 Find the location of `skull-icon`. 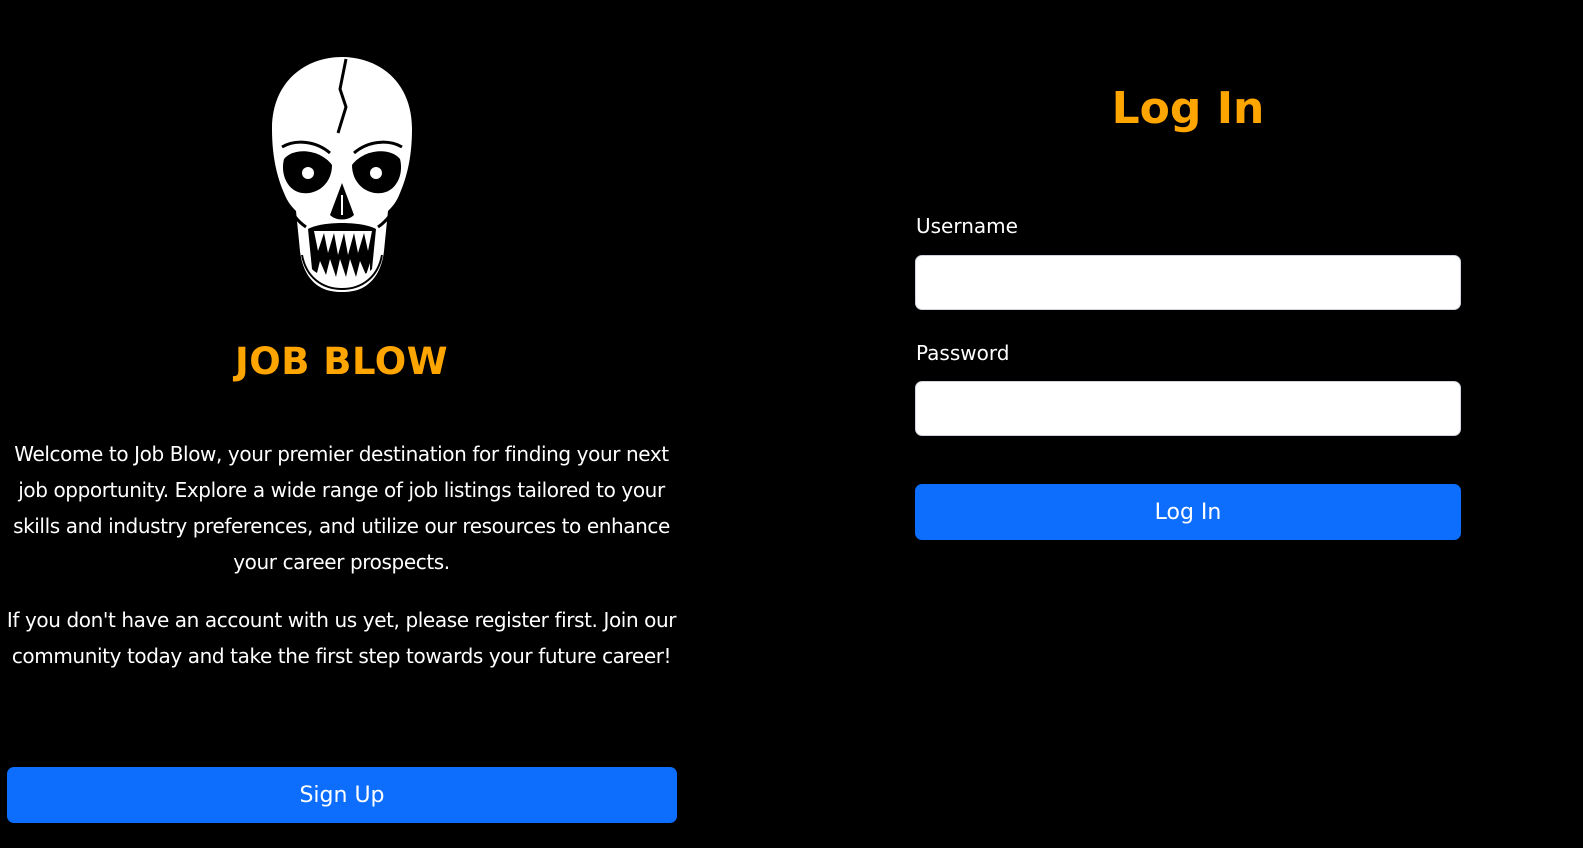

skull-icon is located at coordinates (342, 175).